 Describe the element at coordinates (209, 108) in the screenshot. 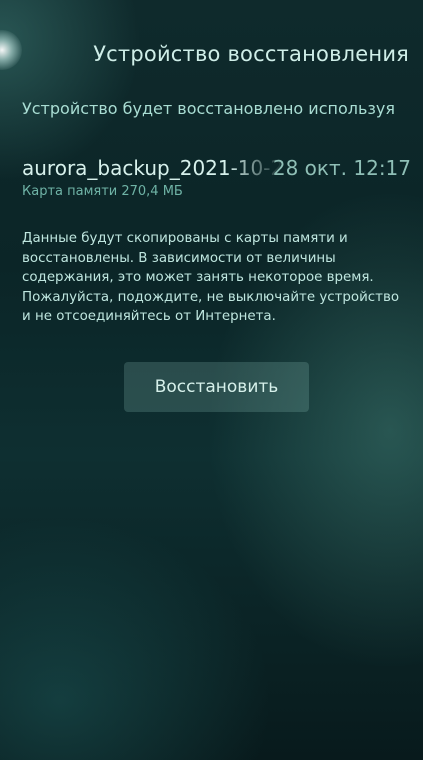

I see `restore-intro-text: Устройство будет восстановлено используя` at that location.